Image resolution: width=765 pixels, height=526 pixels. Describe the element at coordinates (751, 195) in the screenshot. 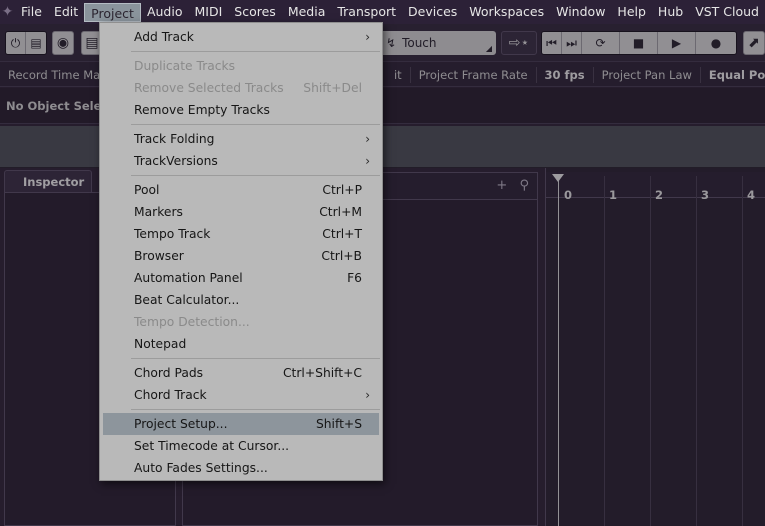

I see `ruler-tick-4: 4` at that location.